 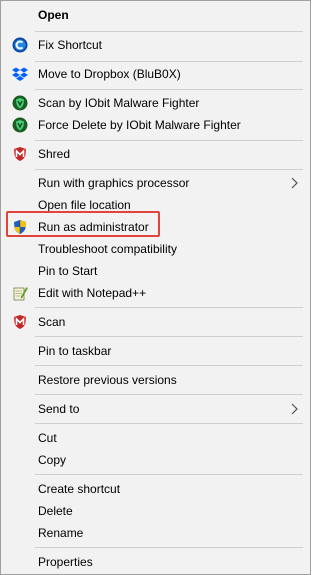 What do you see at coordinates (55, 511) in the screenshot?
I see `menu-item-label: Delete` at bounding box center [55, 511].